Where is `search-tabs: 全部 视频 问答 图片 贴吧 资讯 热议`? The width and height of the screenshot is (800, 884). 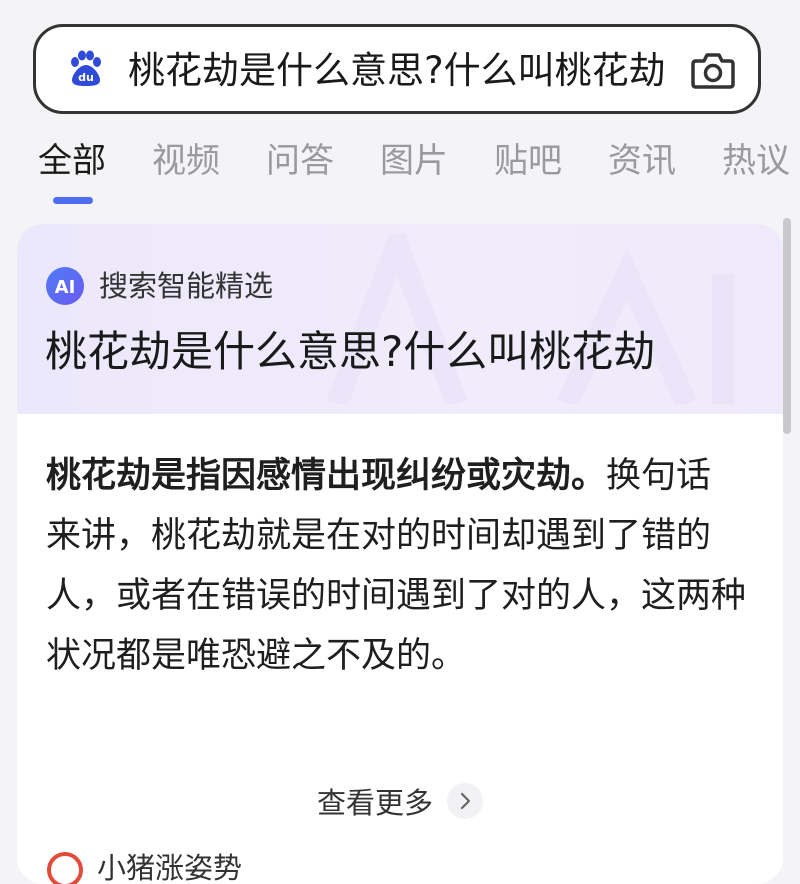
search-tabs: 全部 视频 问答 图片 贴吧 资讯 热议 is located at coordinates (400, 171).